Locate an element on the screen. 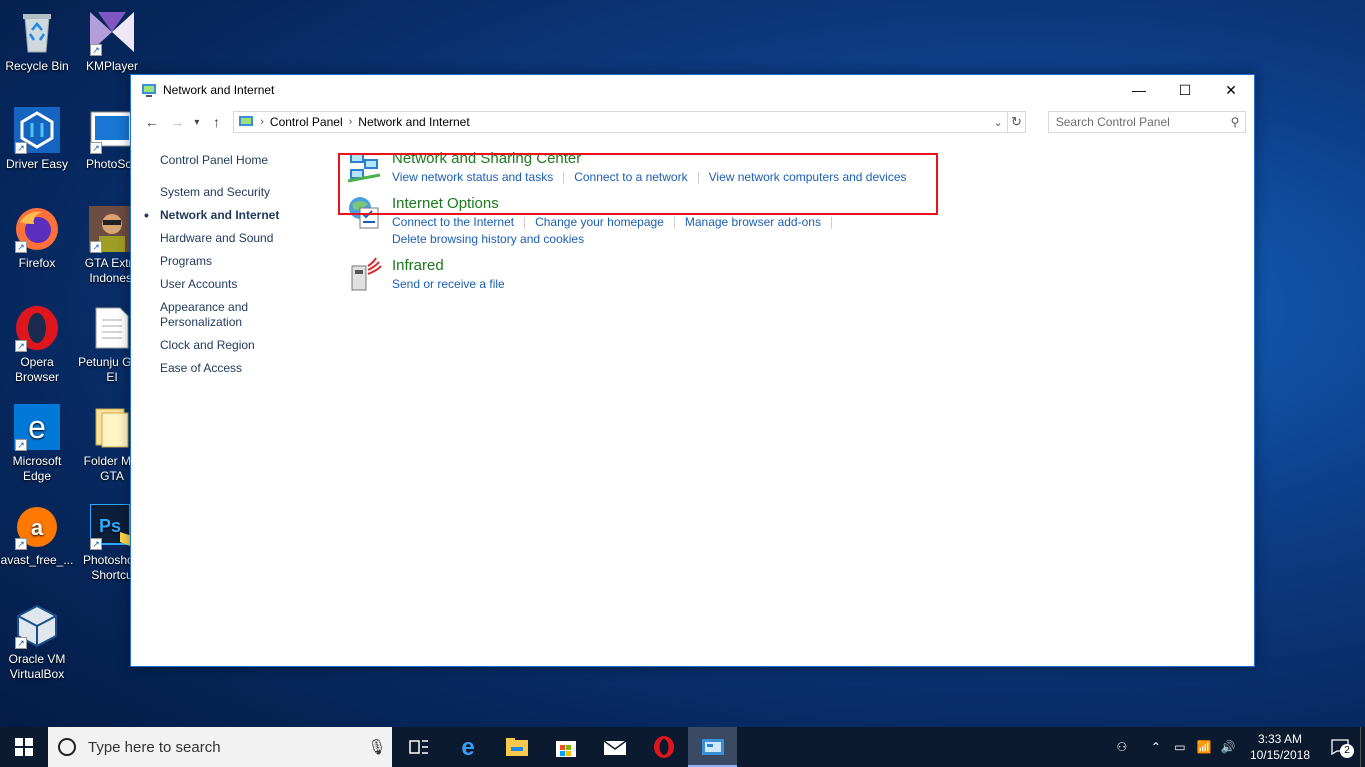 This screenshot has height=767, width=1365. svg-text: a is located at coordinates (37, 527).